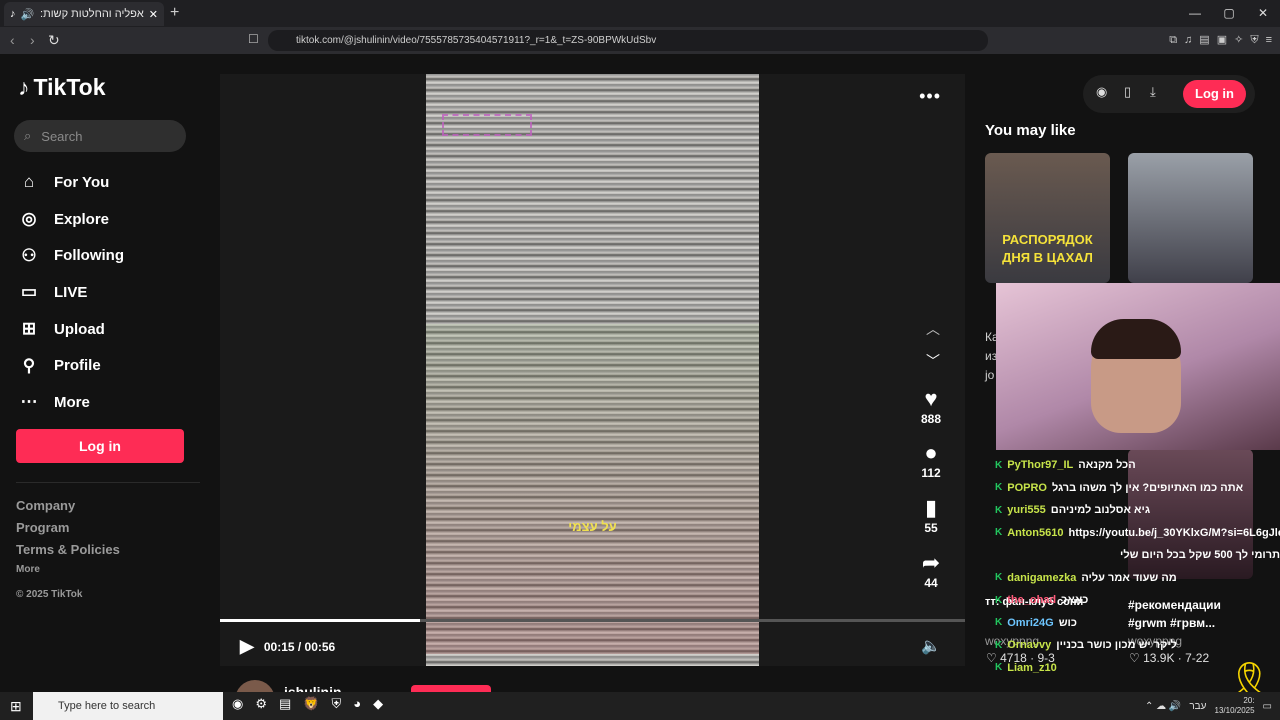  I want to click on media-icon: ♫, so click(1188, 40).